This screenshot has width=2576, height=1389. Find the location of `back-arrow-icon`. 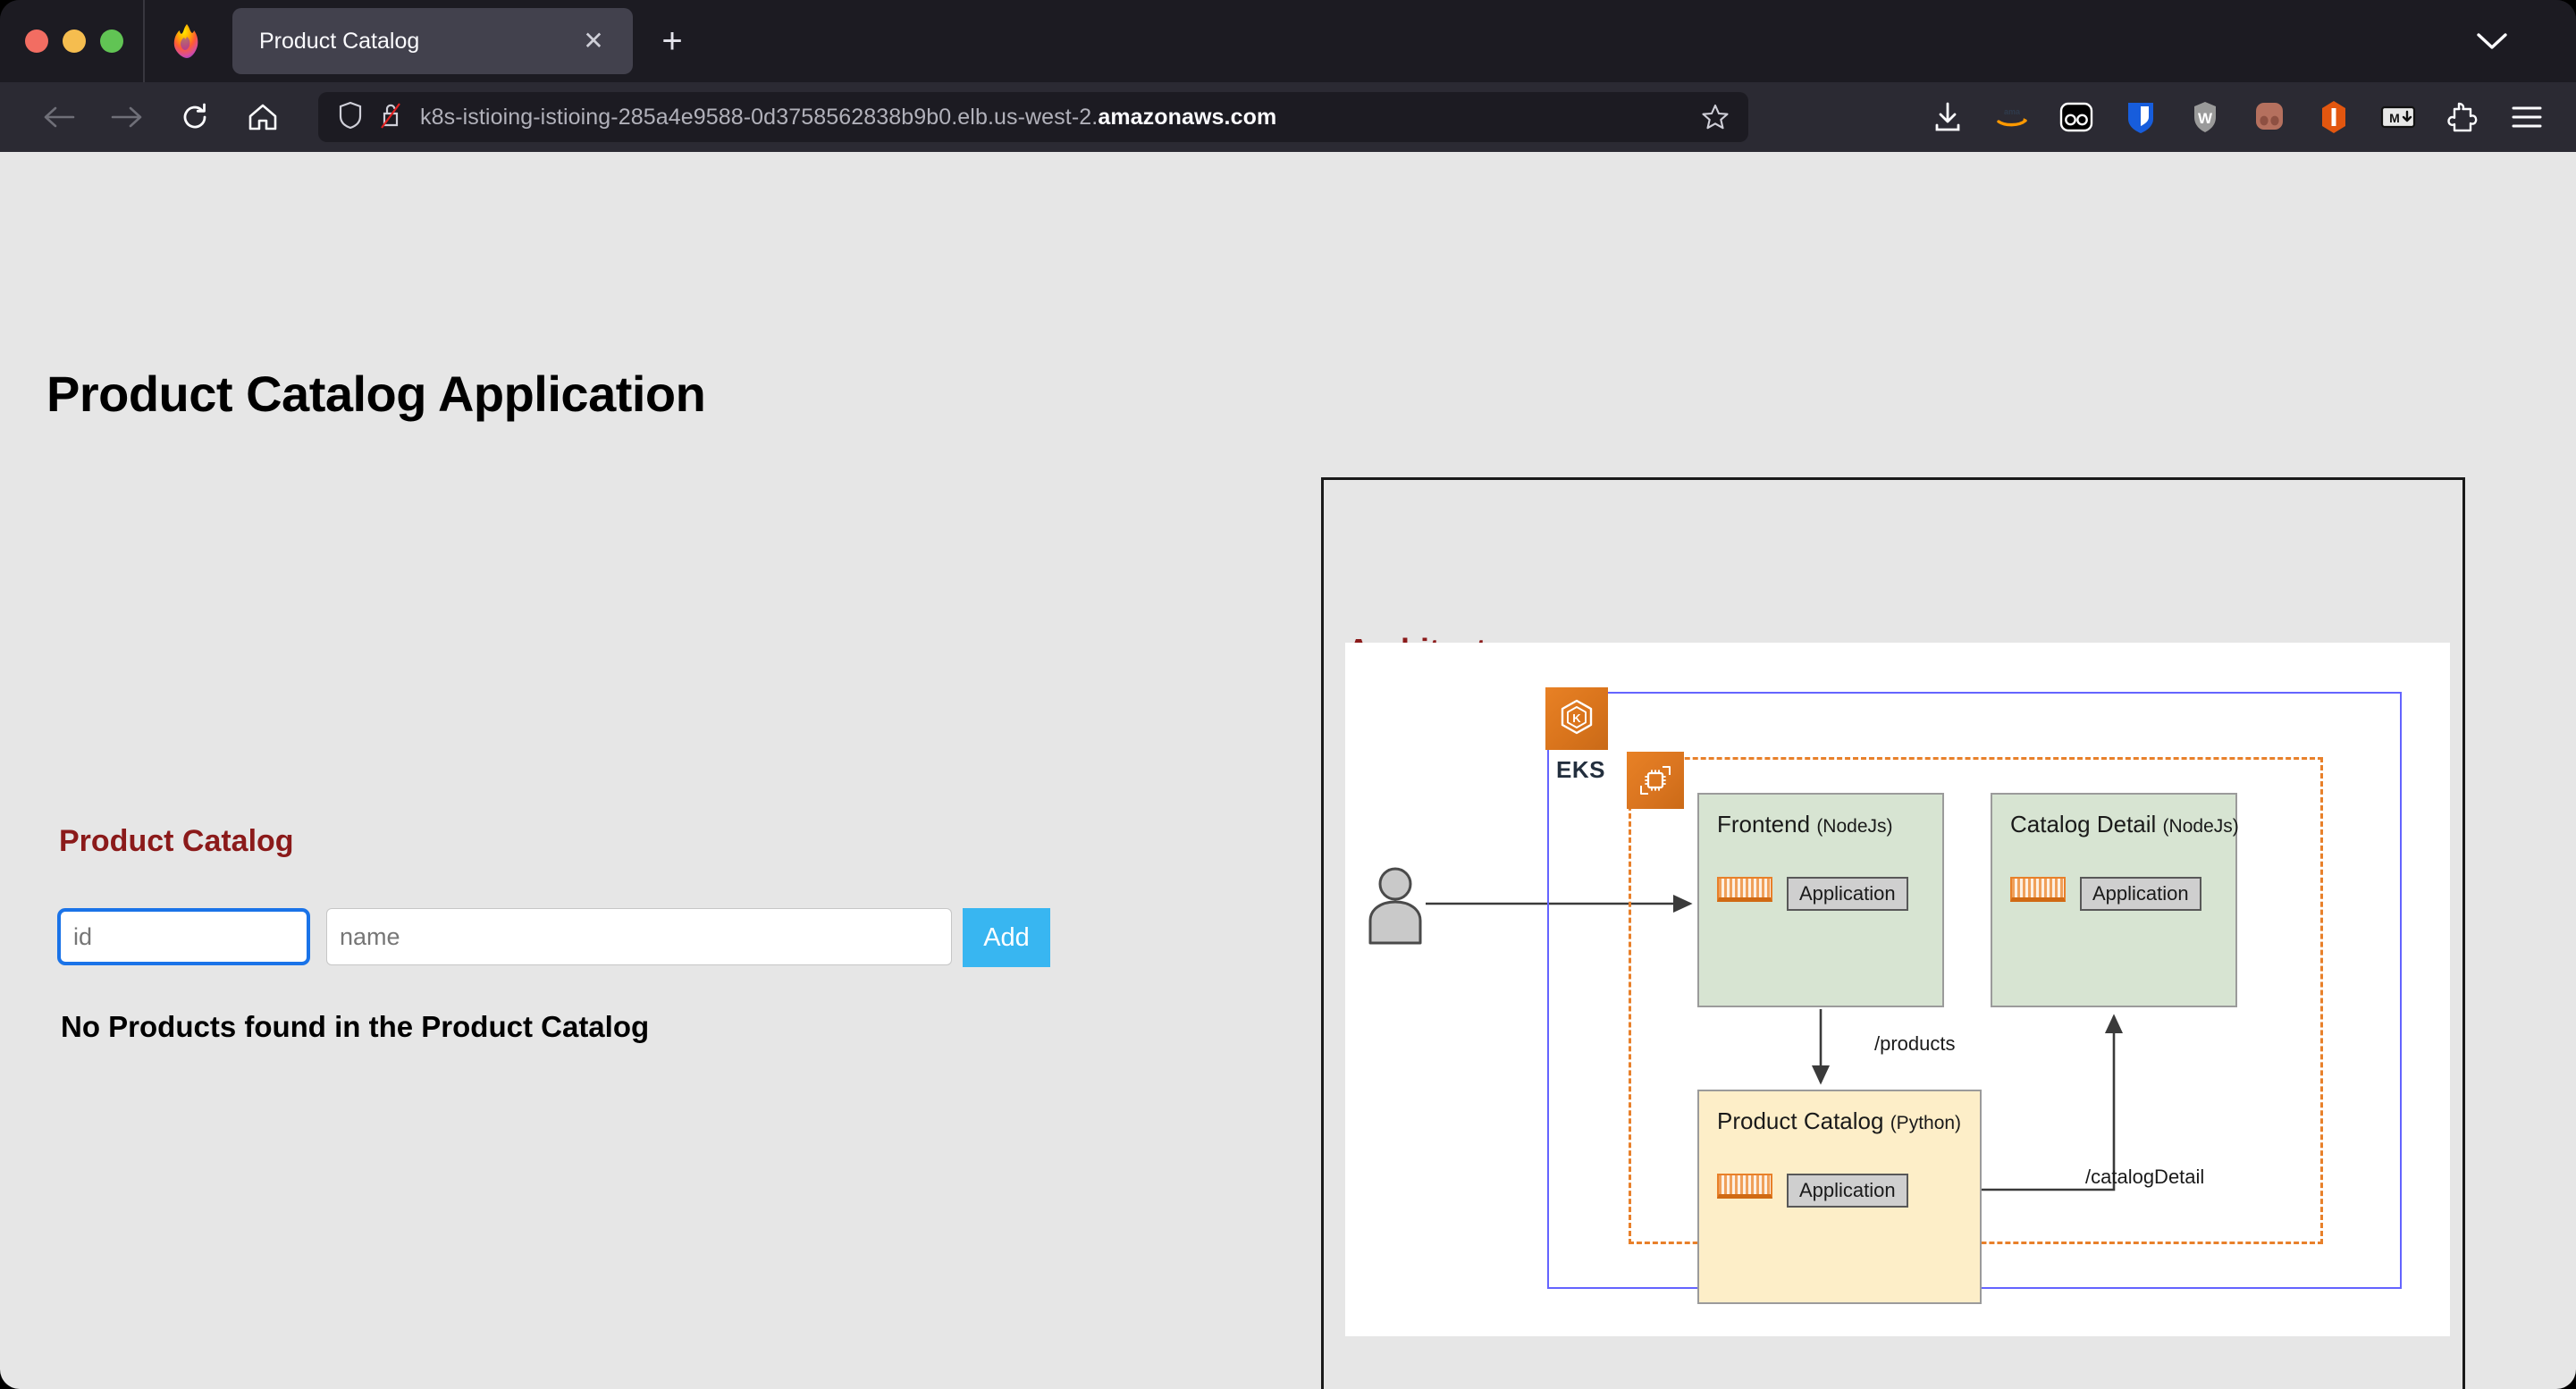

back-arrow-icon is located at coordinates (59, 117).